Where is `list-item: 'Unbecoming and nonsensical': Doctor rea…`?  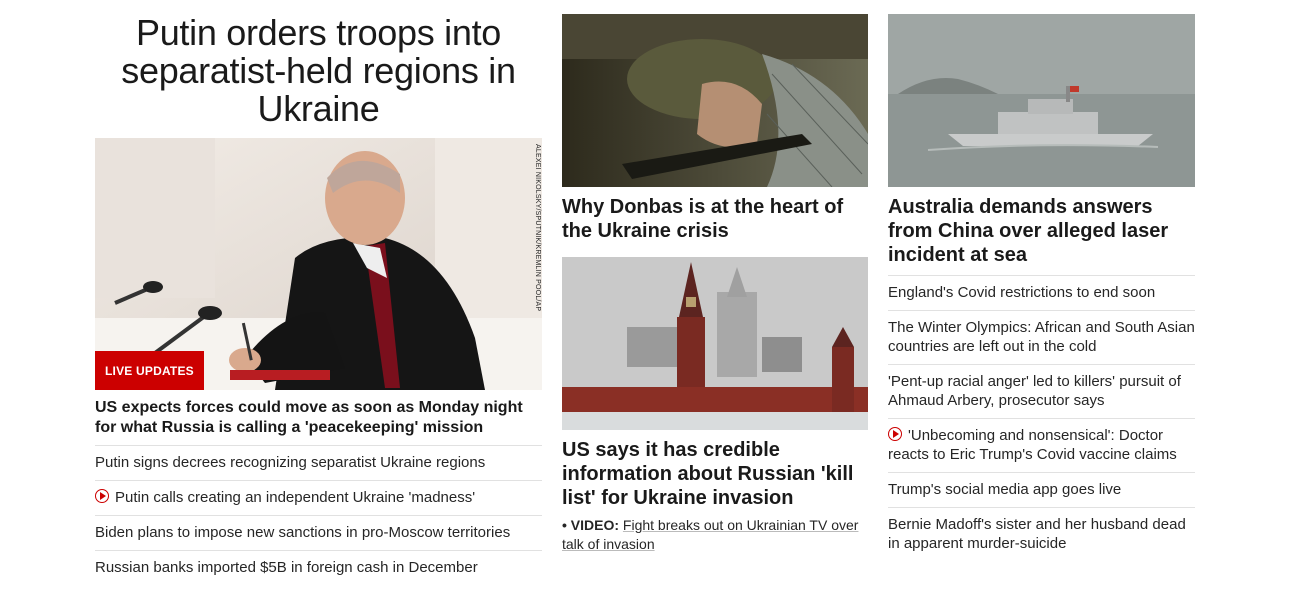
list-item: 'Unbecoming and nonsensical': Doctor rea… is located at coordinates (1041, 445).